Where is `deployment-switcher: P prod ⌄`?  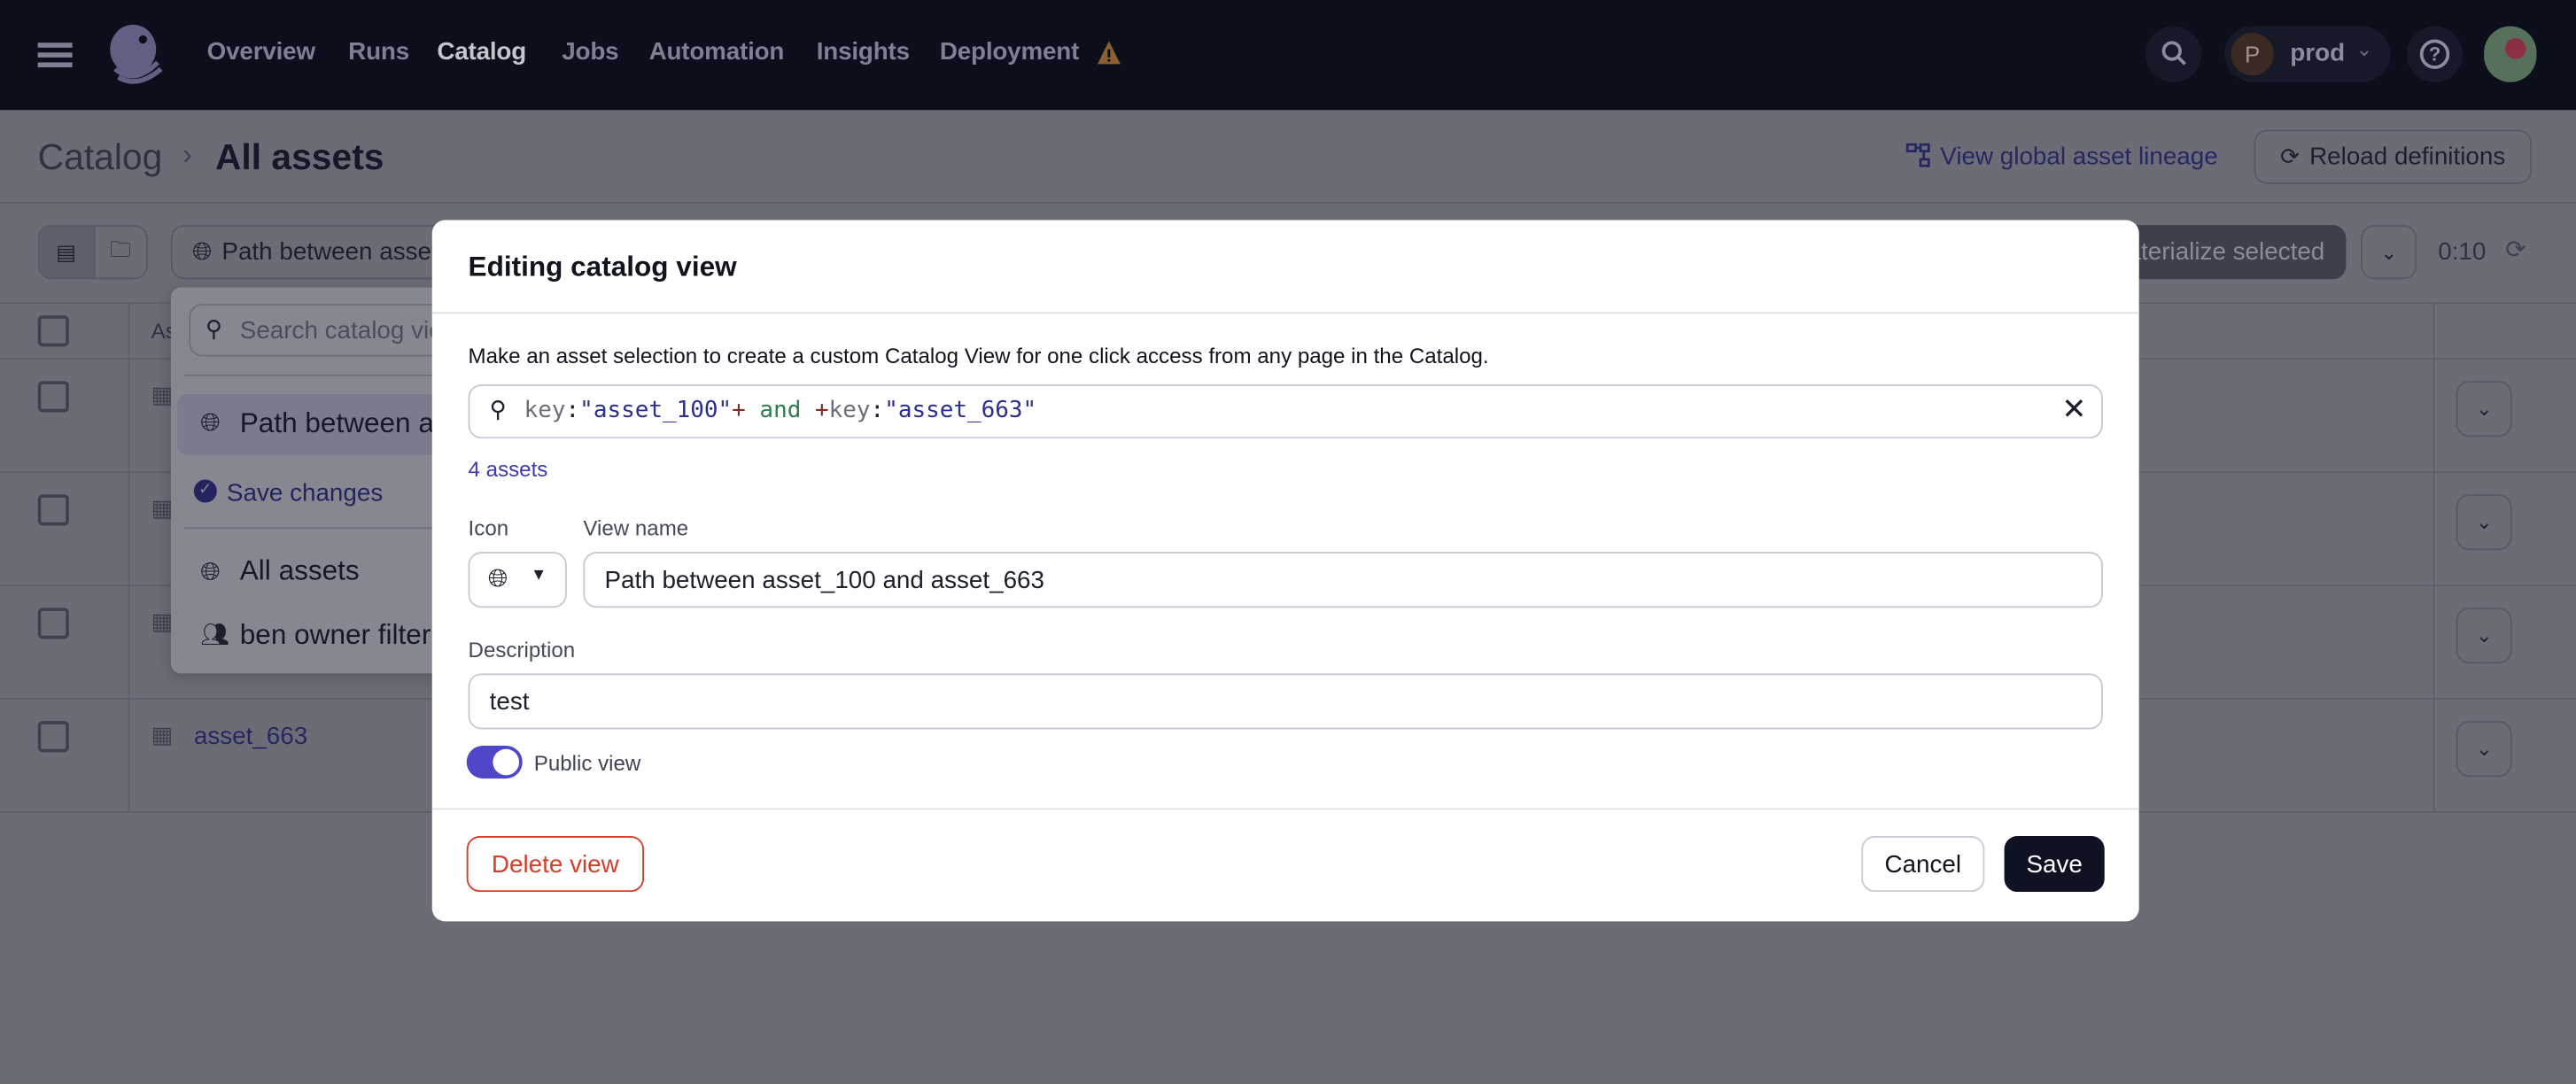 deployment-switcher: P prod ⌄ is located at coordinates (2307, 54).